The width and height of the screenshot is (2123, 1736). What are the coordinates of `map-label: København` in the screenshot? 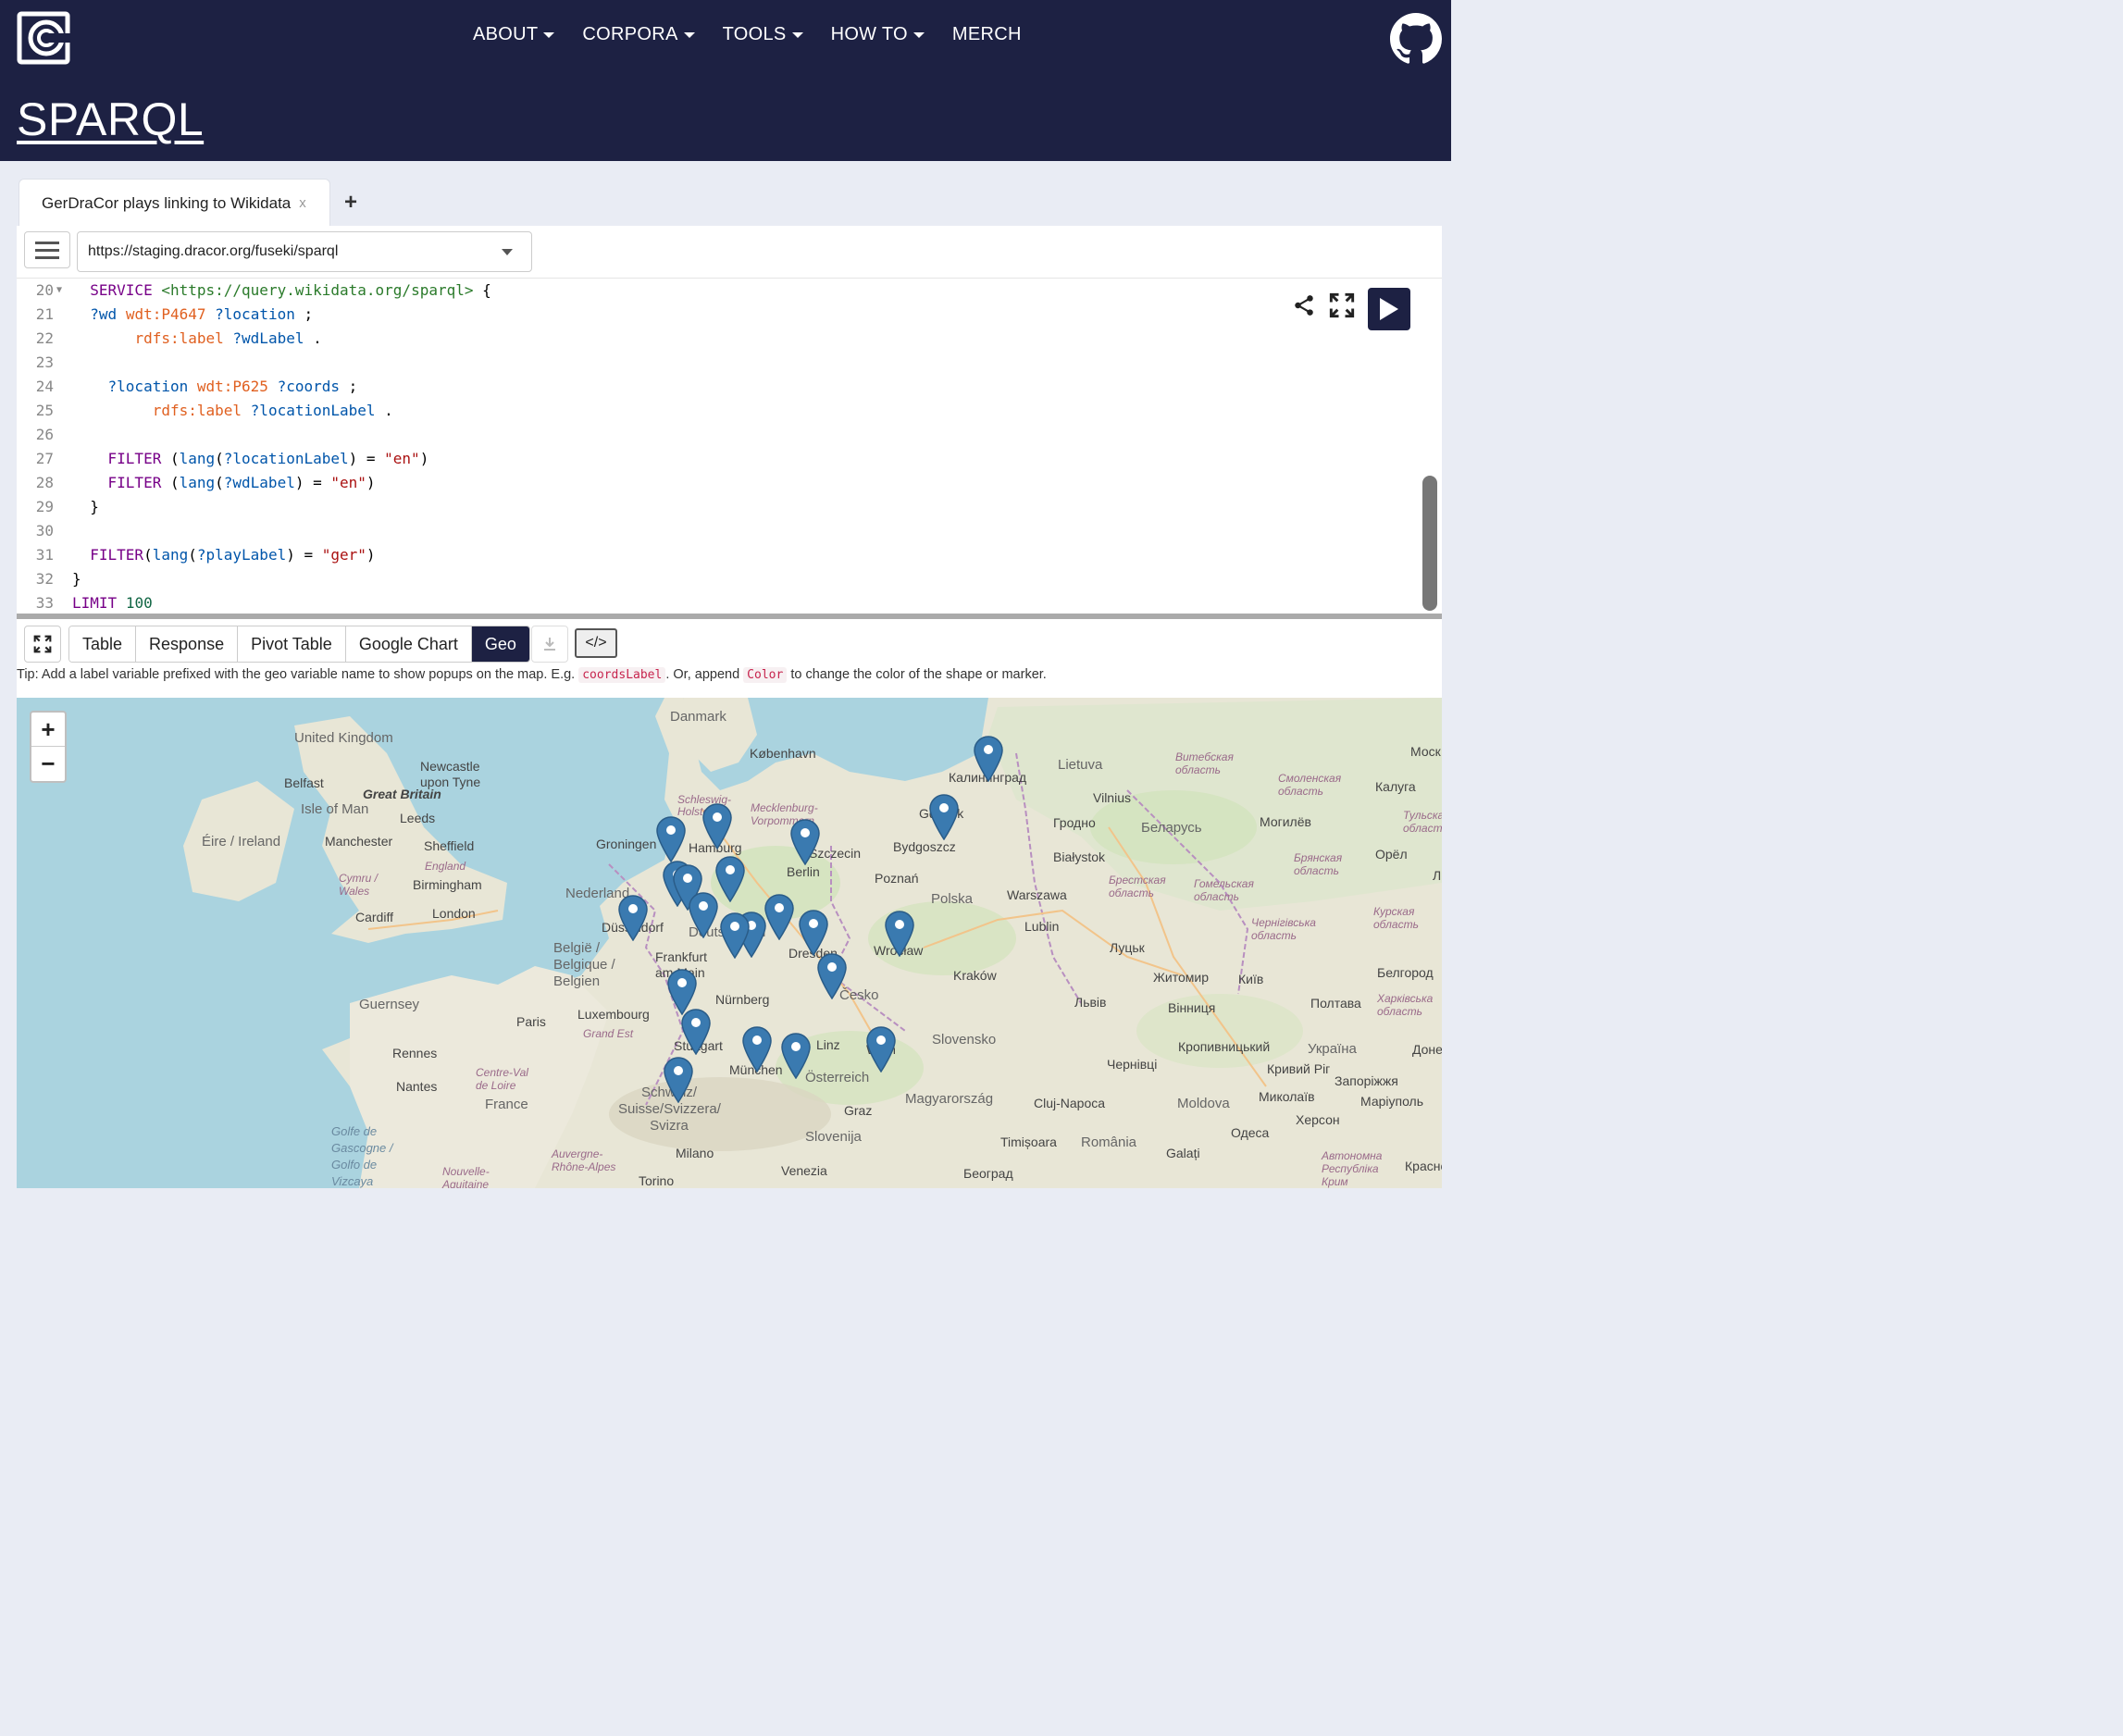 It's located at (783, 753).